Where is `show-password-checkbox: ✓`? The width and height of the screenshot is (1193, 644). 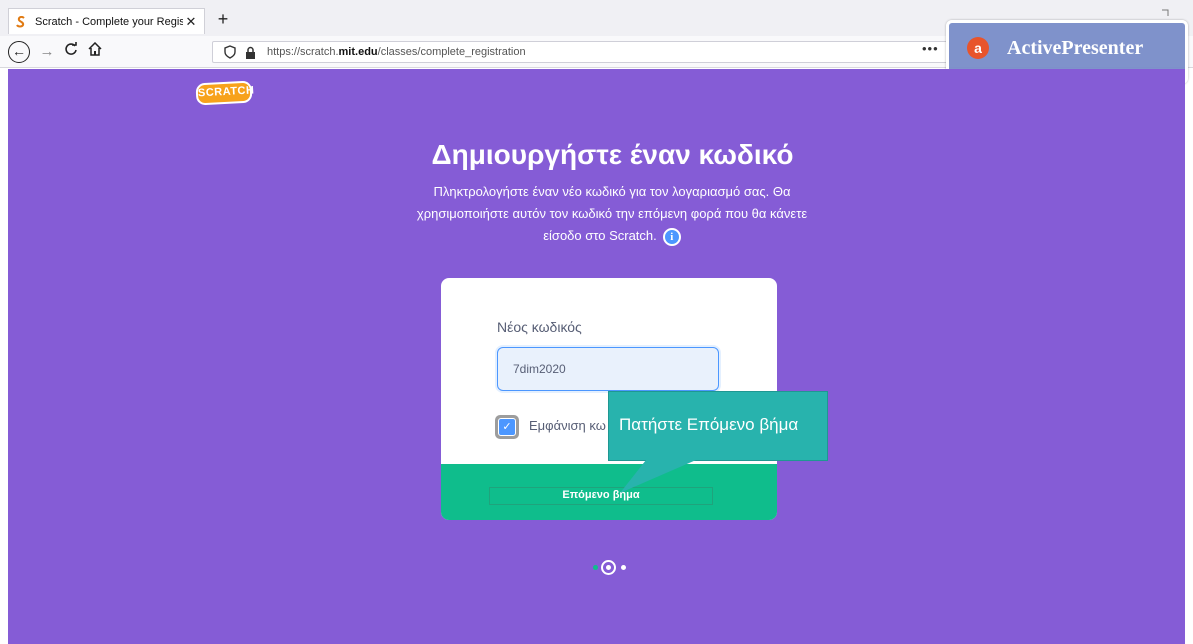
show-password-checkbox: ✓ is located at coordinates (507, 427).